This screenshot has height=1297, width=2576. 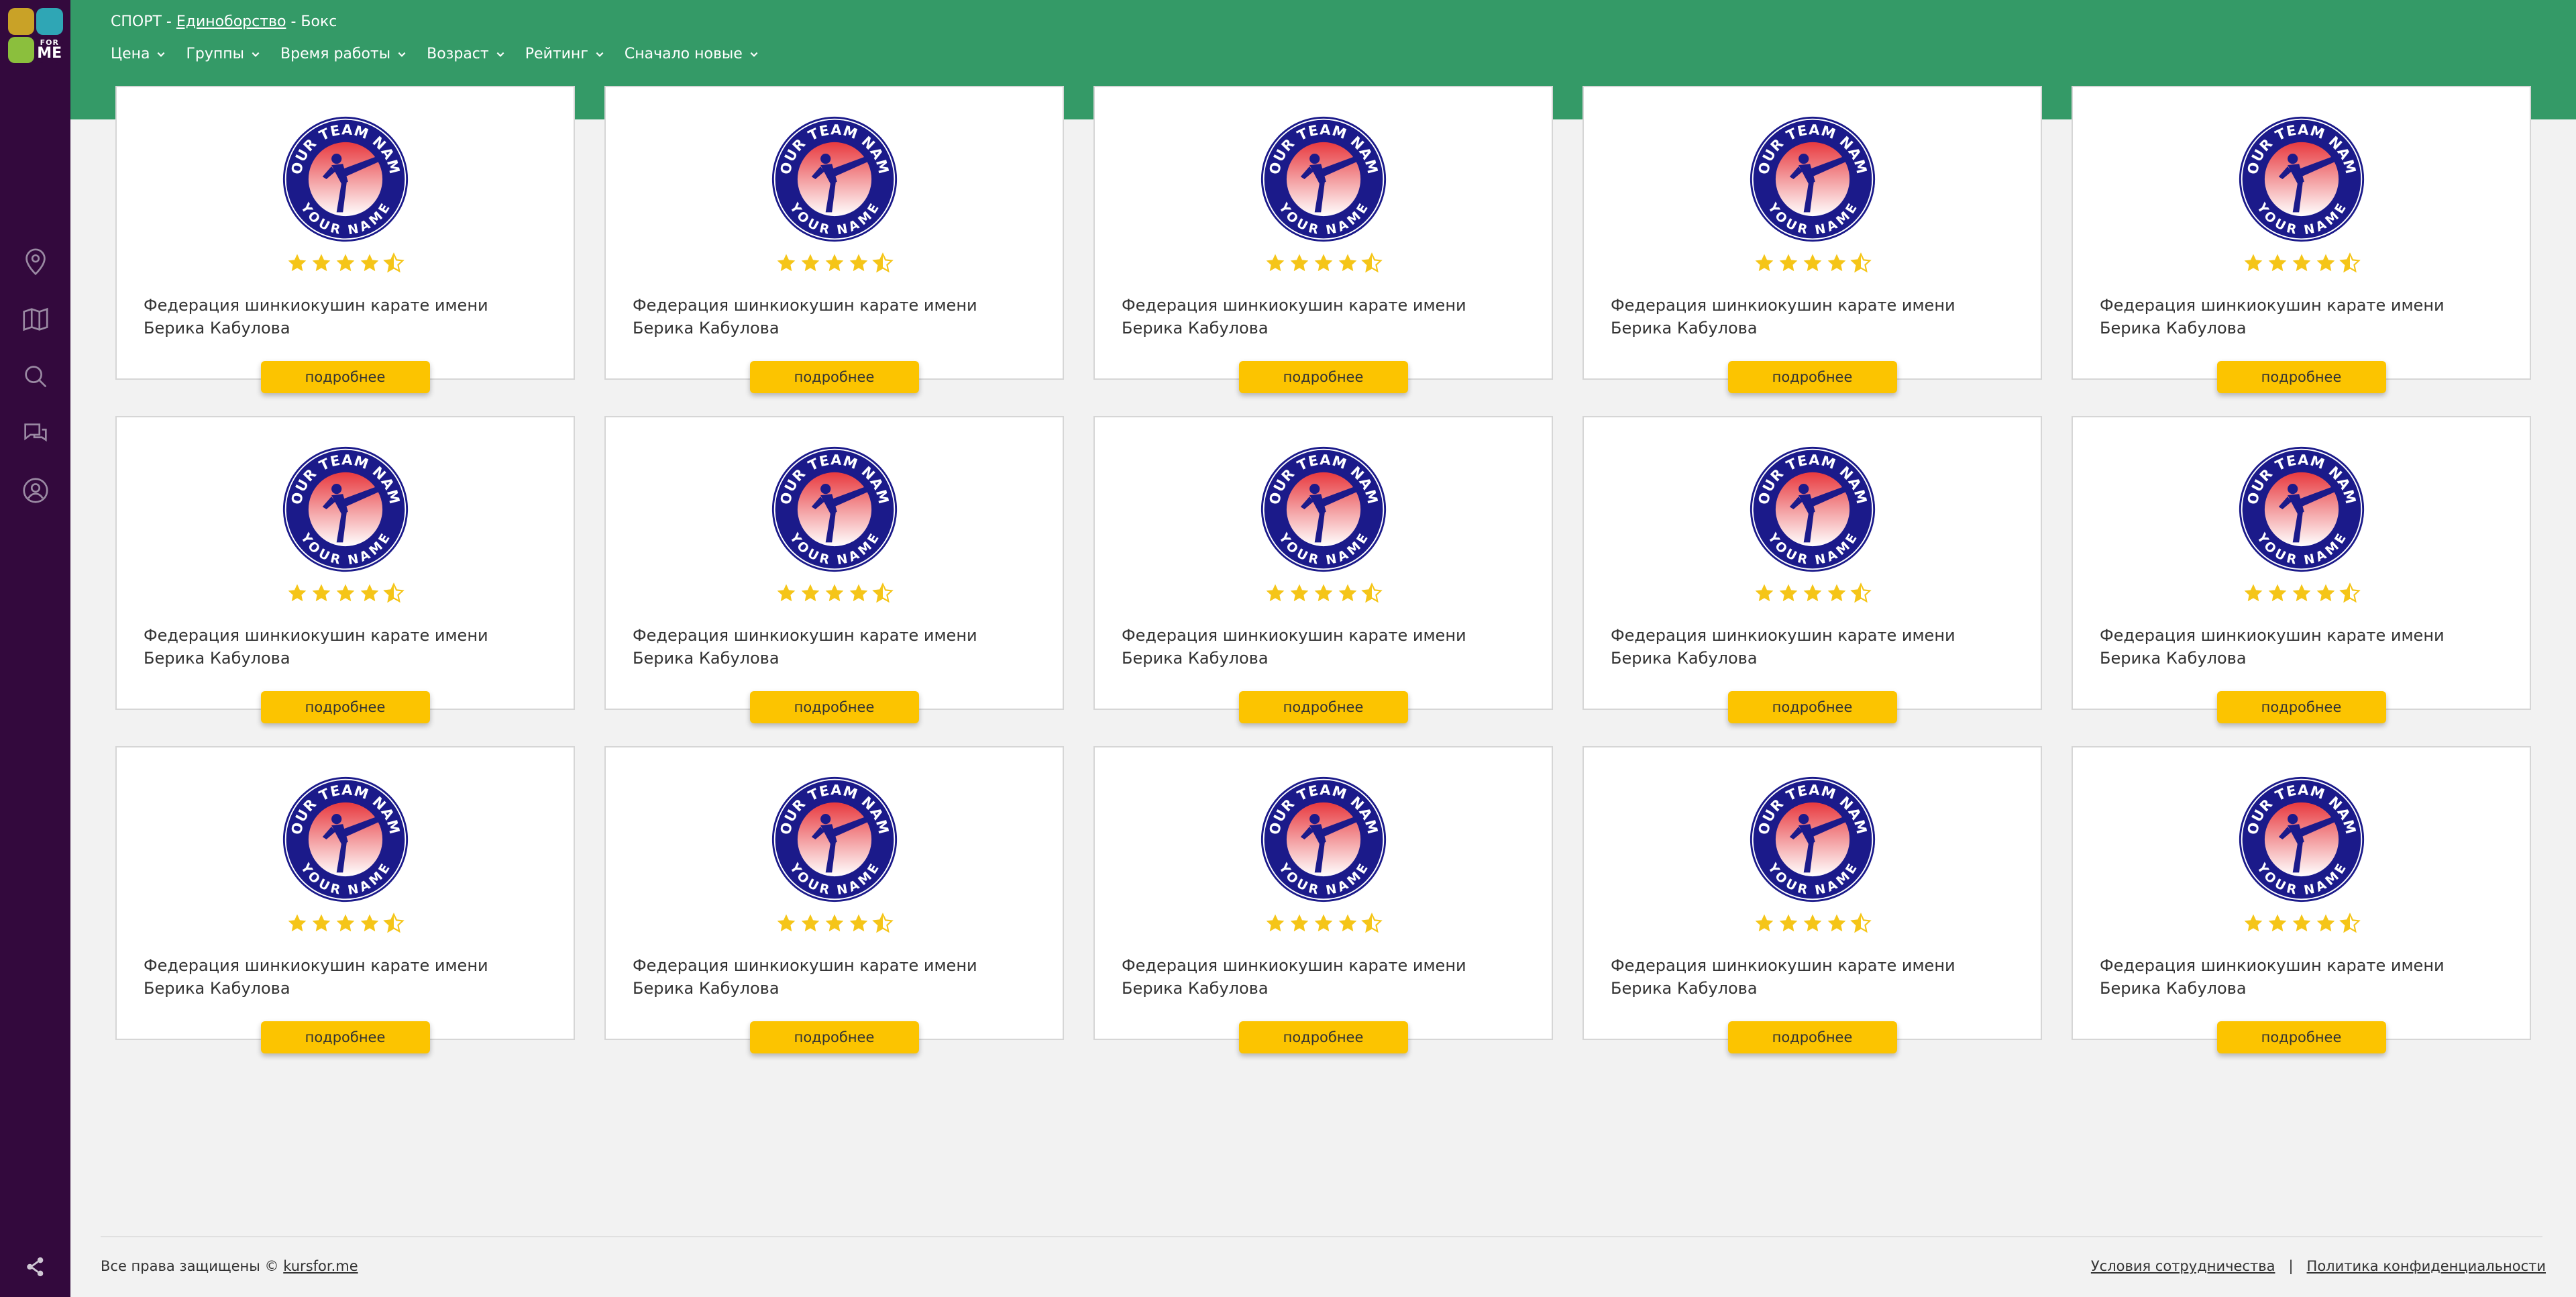 I want to click on logo: FOR ME, so click(x=35, y=35).